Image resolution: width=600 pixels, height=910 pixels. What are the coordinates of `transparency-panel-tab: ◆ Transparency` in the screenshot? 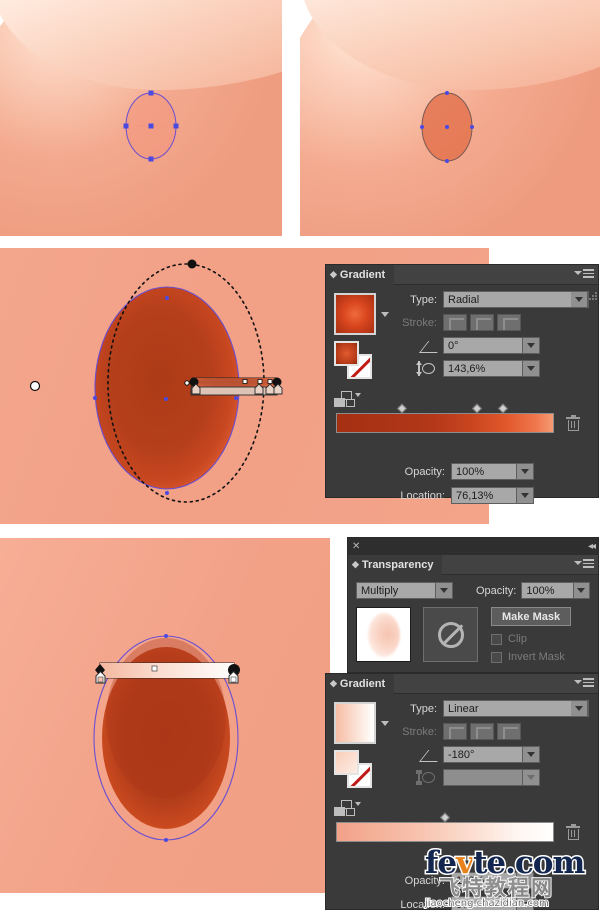 It's located at (395, 564).